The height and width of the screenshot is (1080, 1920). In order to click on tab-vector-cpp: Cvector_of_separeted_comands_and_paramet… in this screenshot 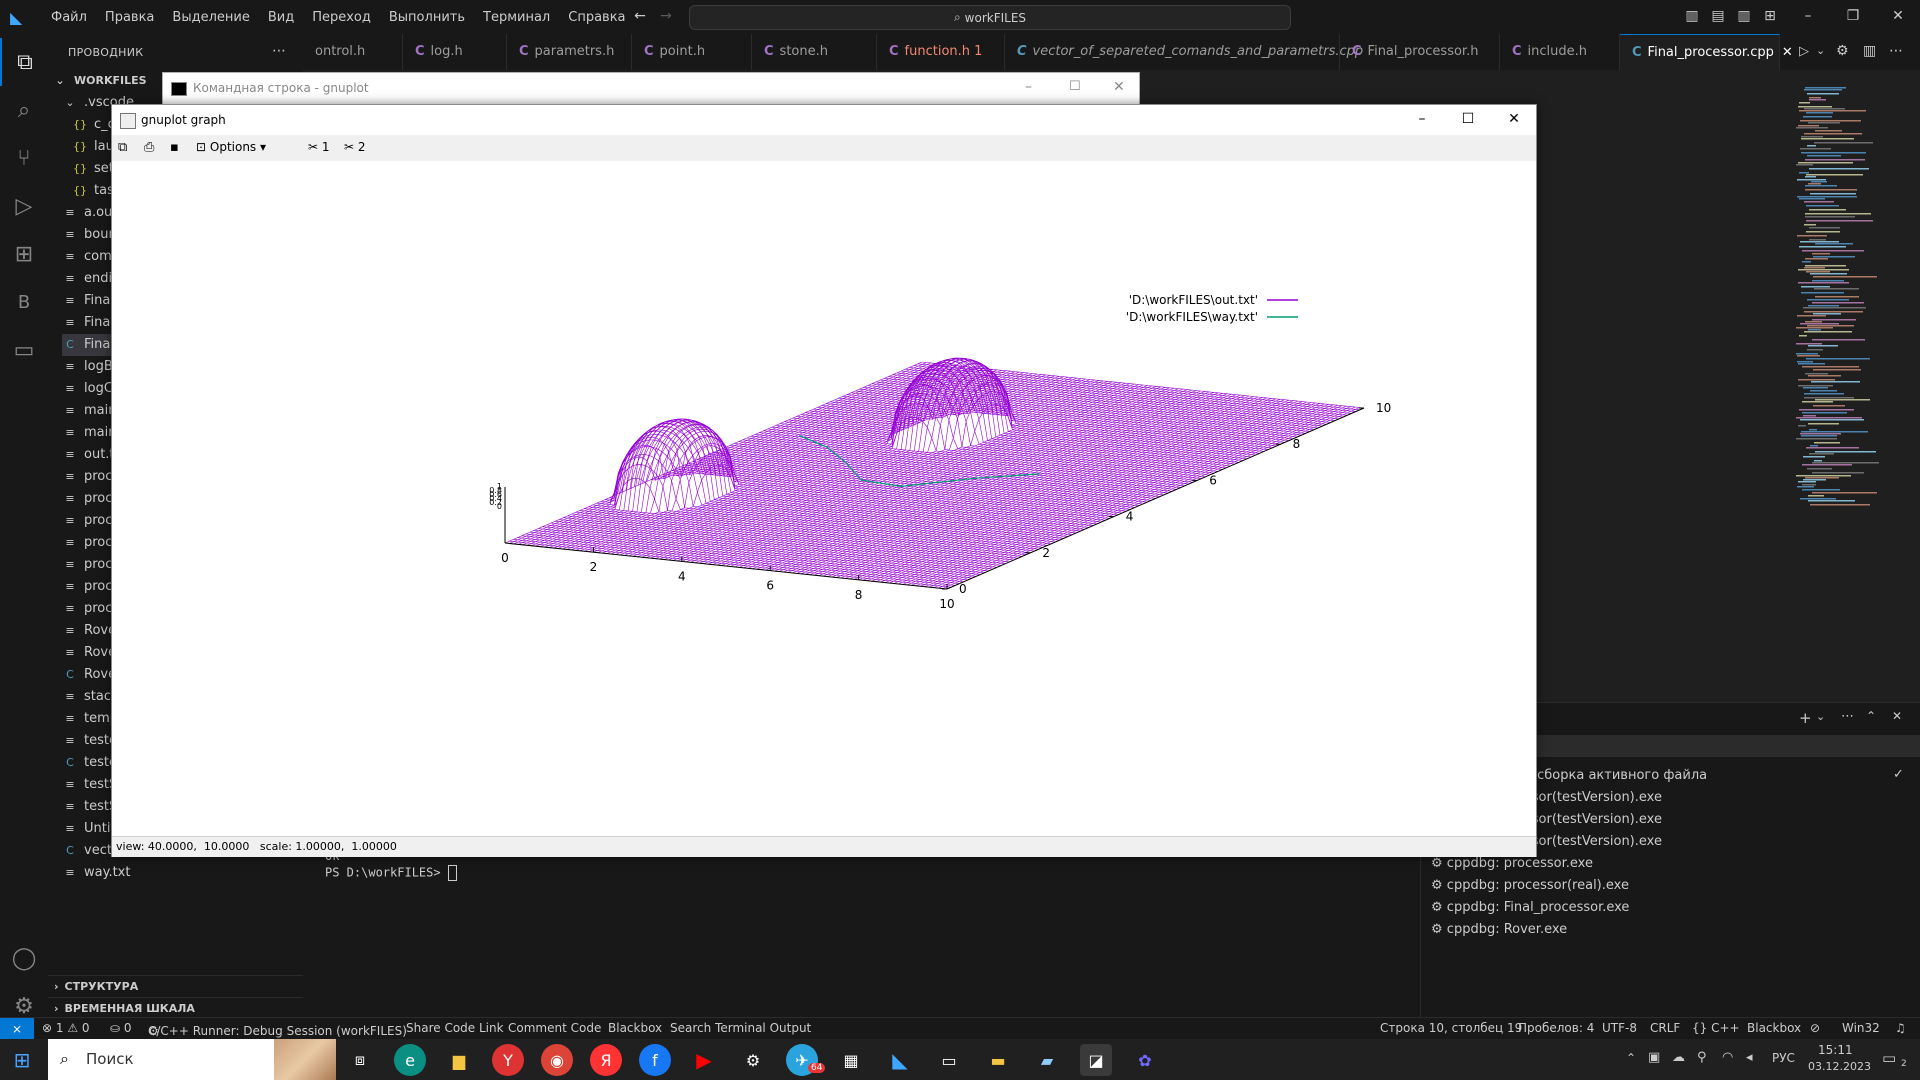, I will do `click(1184, 52)`.